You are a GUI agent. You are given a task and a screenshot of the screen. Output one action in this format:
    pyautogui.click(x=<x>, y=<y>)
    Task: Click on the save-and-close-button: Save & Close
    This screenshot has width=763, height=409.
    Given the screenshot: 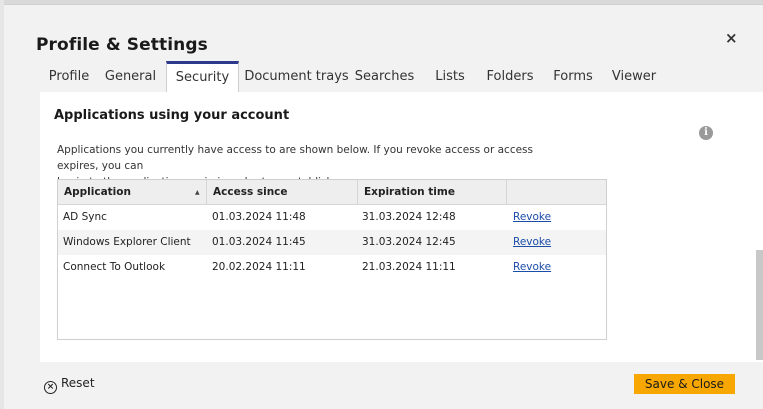 What is the action you would take?
    pyautogui.click(x=684, y=384)
    